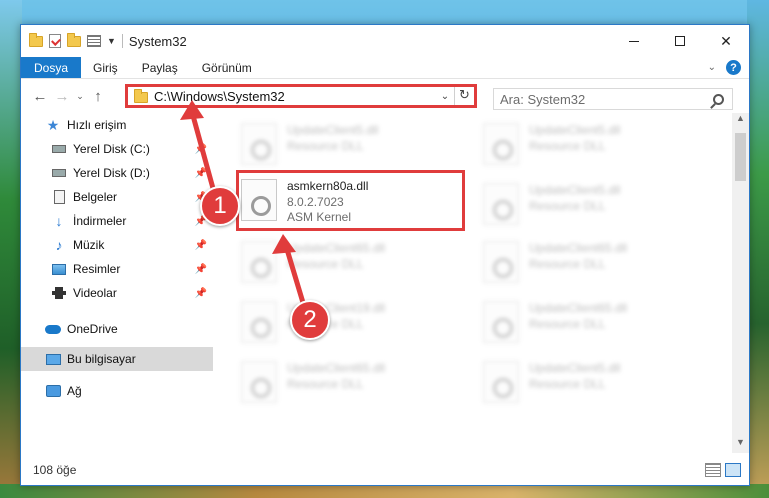 The image size is (769, 498). Describe the element at coordinates (740, 157) in the screenshot. I see `scroll-thumb` at that location.